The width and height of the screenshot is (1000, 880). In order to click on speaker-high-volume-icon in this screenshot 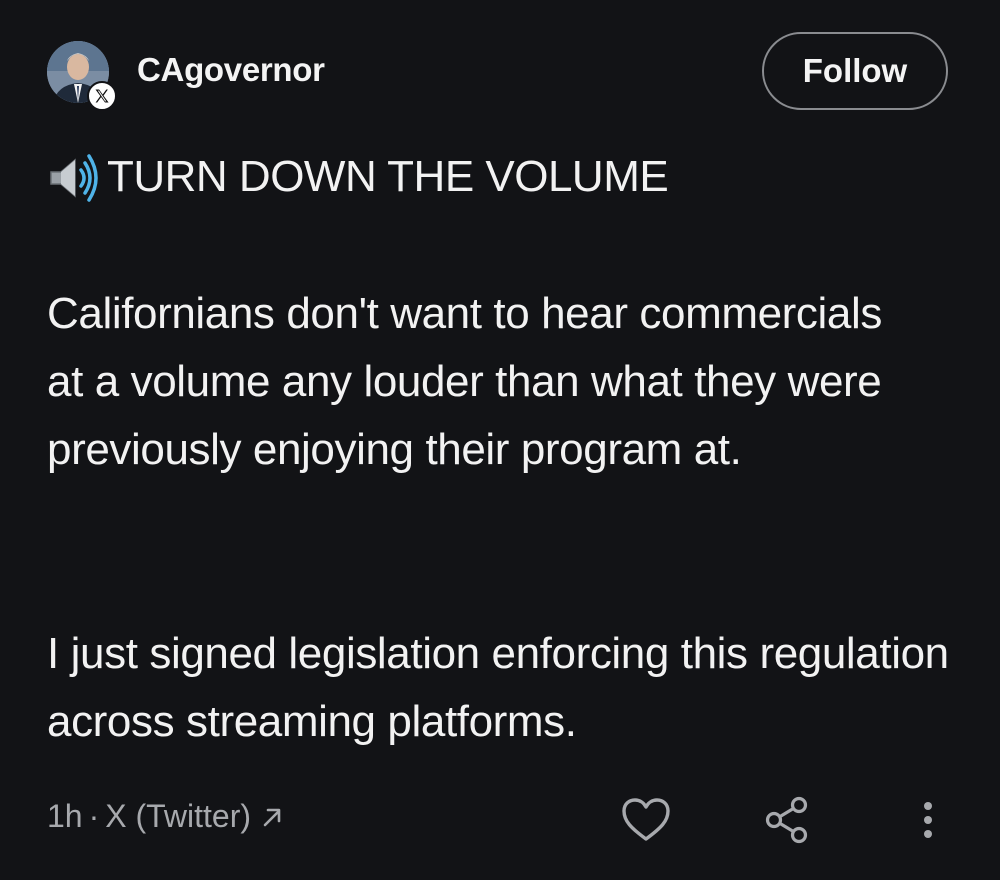, I will do `click(76, 177)`.